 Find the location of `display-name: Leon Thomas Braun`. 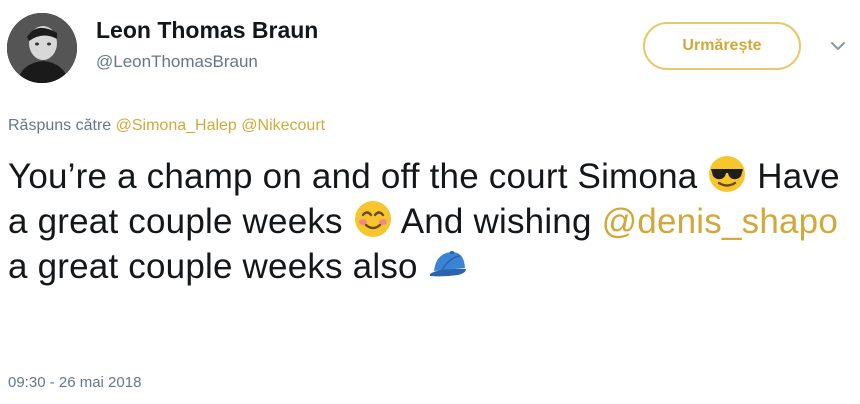

display-name: Leon Thomas Braun is located at coordinates (207, 30).